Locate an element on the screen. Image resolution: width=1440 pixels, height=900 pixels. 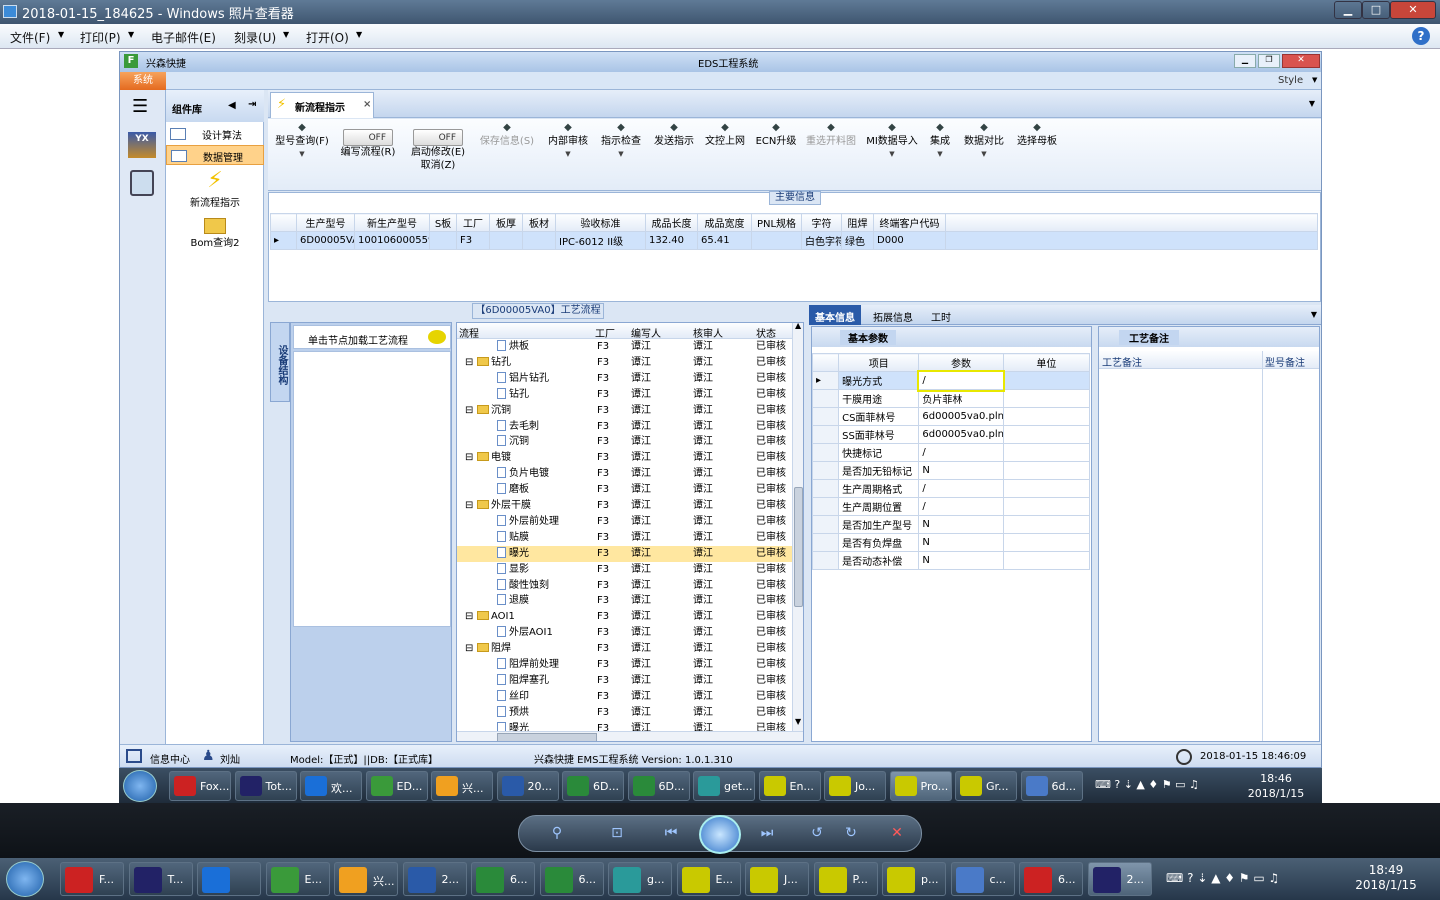
next-icon: ⏭ is located at coordinates (767, 834).